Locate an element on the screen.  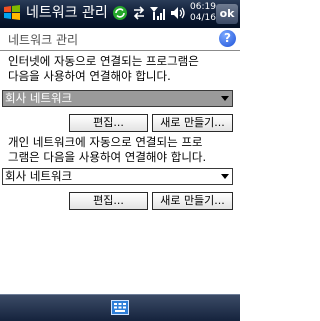
clock: 06:19 04/16 is located at coordinates (203, 13).